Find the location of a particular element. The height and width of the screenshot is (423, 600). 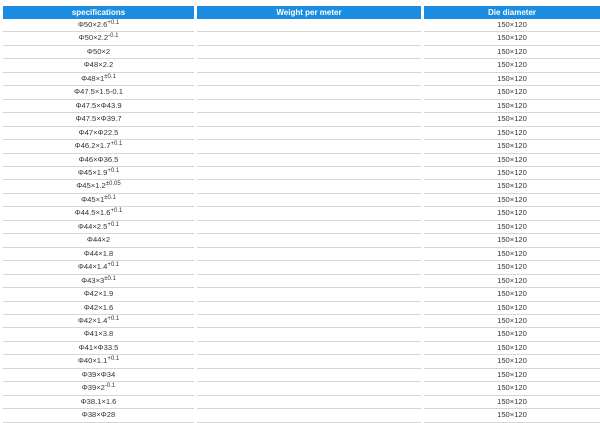

spec-cell: Φ41×3.8 is located at coordinates (98, 335).